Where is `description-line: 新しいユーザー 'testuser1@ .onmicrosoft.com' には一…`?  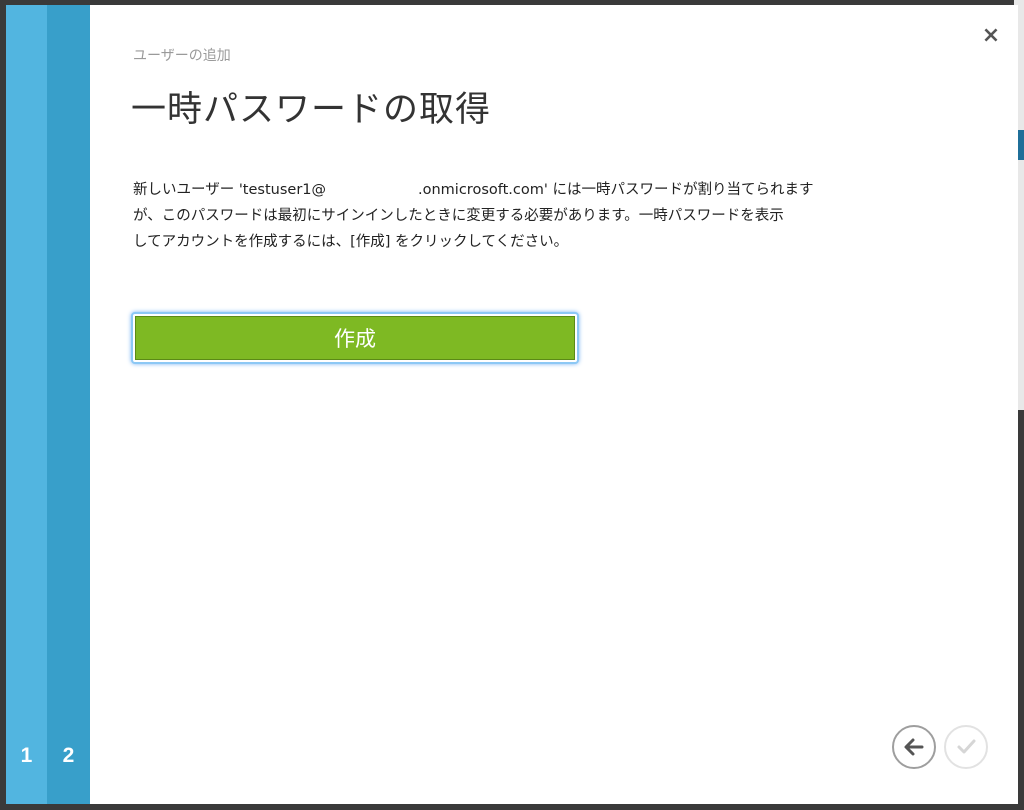 description-line: 新しいユーザー 'testuser1@ .onmicrosoft.com' には一… is located at coordinates (473, 190).